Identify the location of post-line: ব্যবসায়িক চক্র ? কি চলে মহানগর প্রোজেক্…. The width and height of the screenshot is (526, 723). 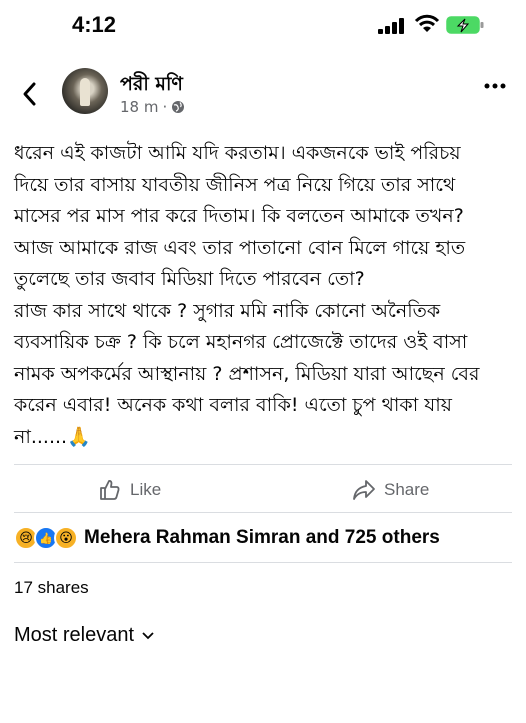
(241, 342).